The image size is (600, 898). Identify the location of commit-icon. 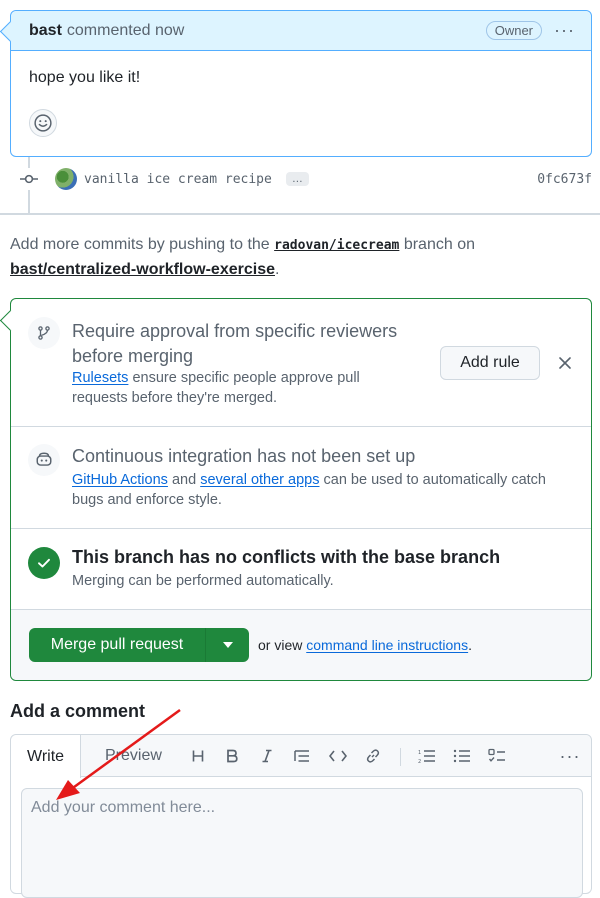
(29, 179).